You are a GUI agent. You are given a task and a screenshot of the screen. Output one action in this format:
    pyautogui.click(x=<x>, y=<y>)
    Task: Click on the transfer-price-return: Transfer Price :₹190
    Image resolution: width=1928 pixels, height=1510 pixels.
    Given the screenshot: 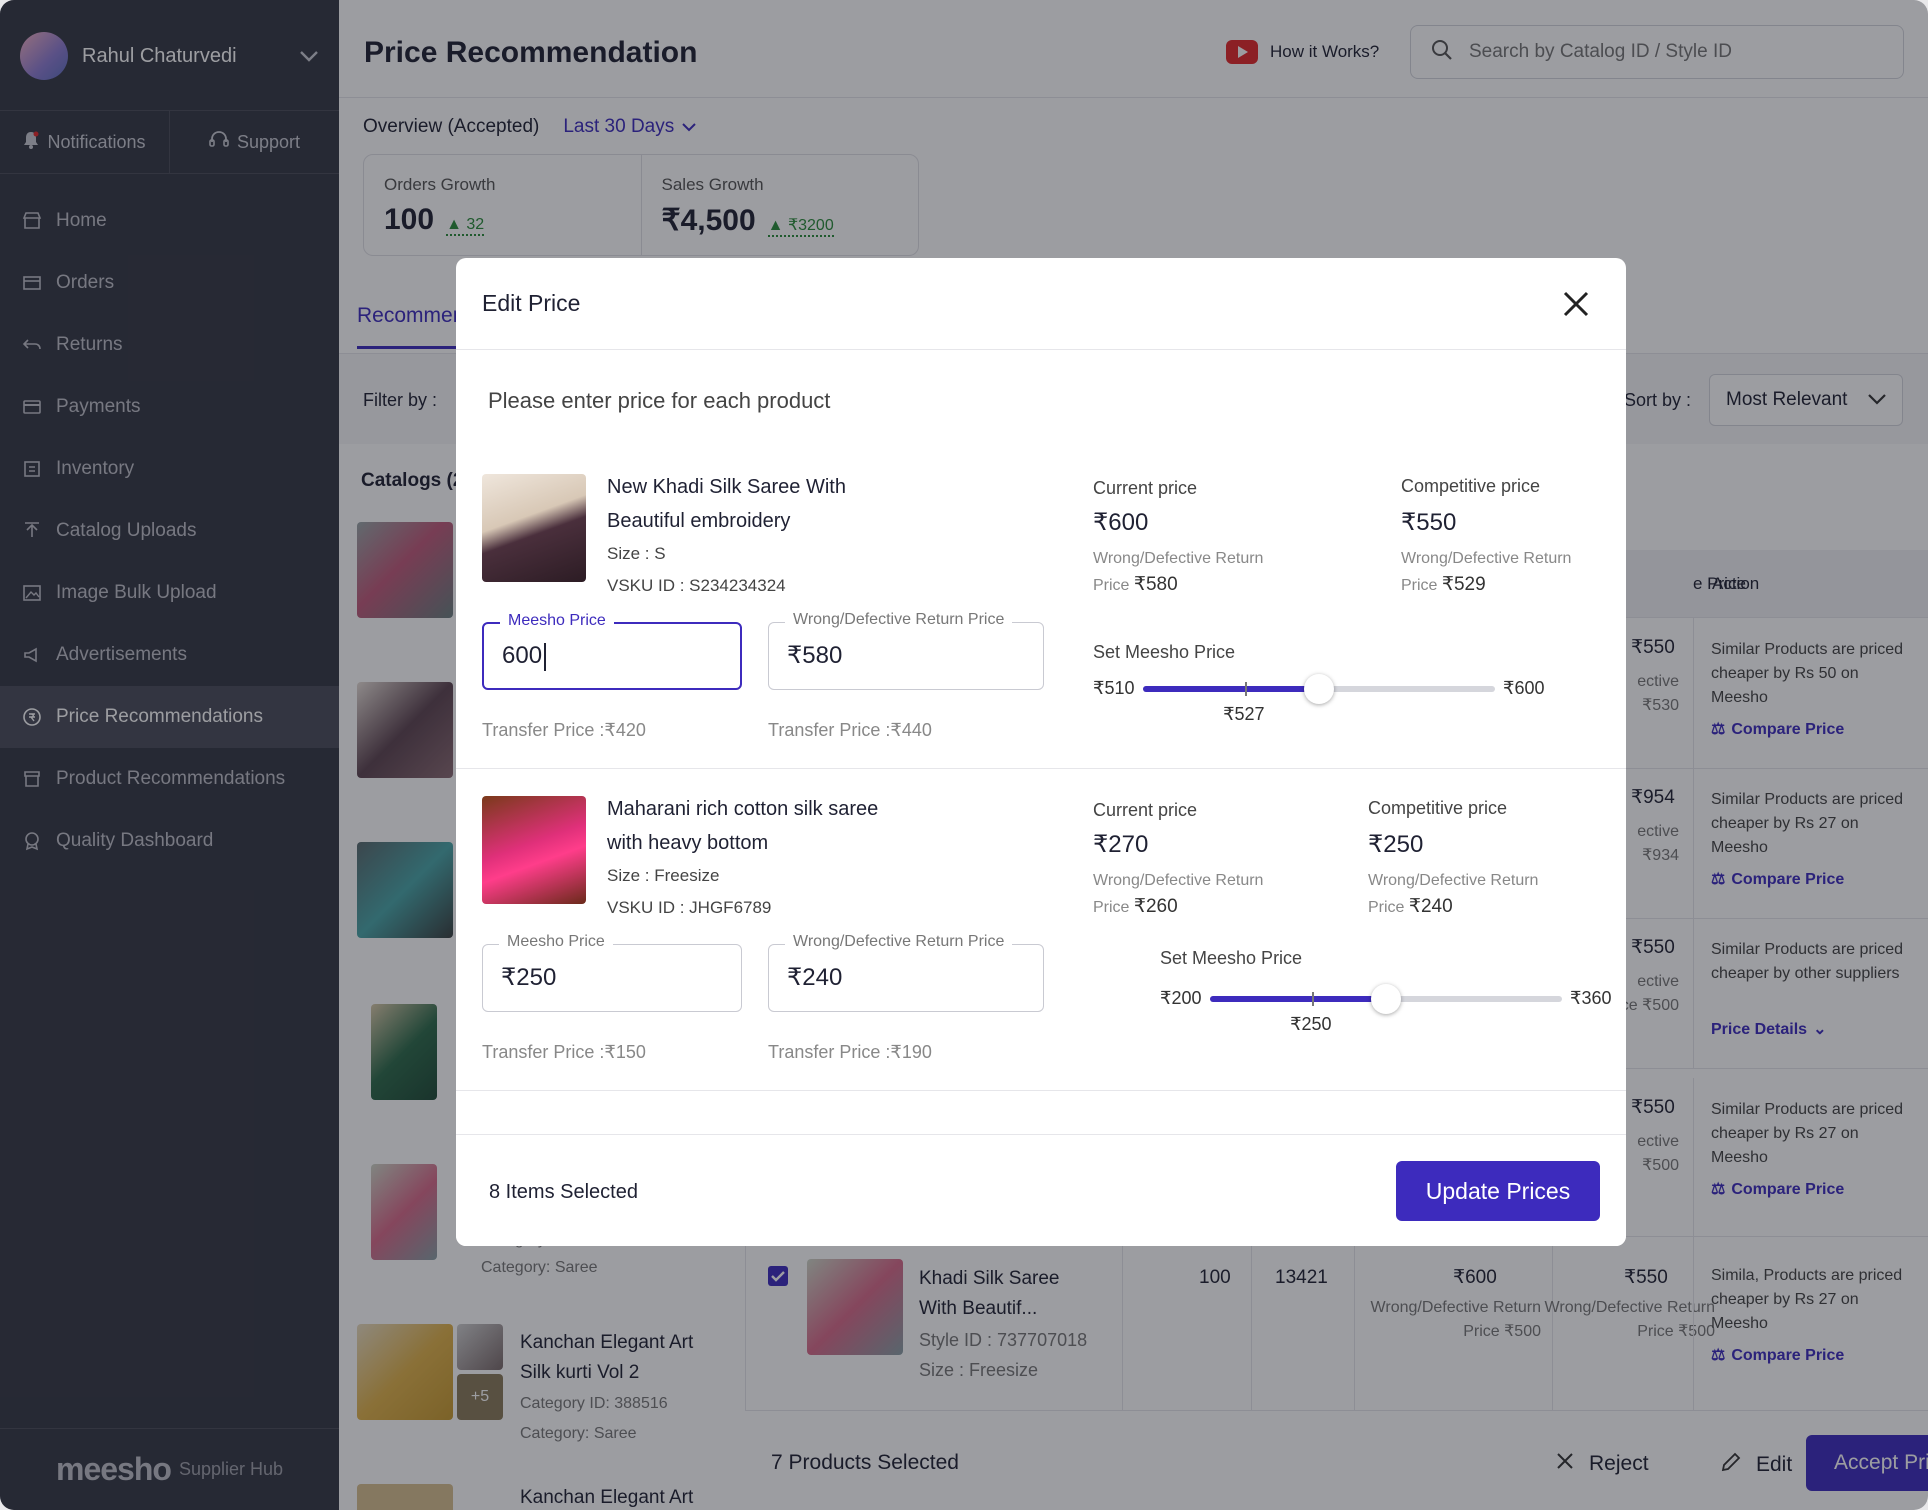 What is the action you would take?
    pyautogui.click(x=850, y=1052)
    